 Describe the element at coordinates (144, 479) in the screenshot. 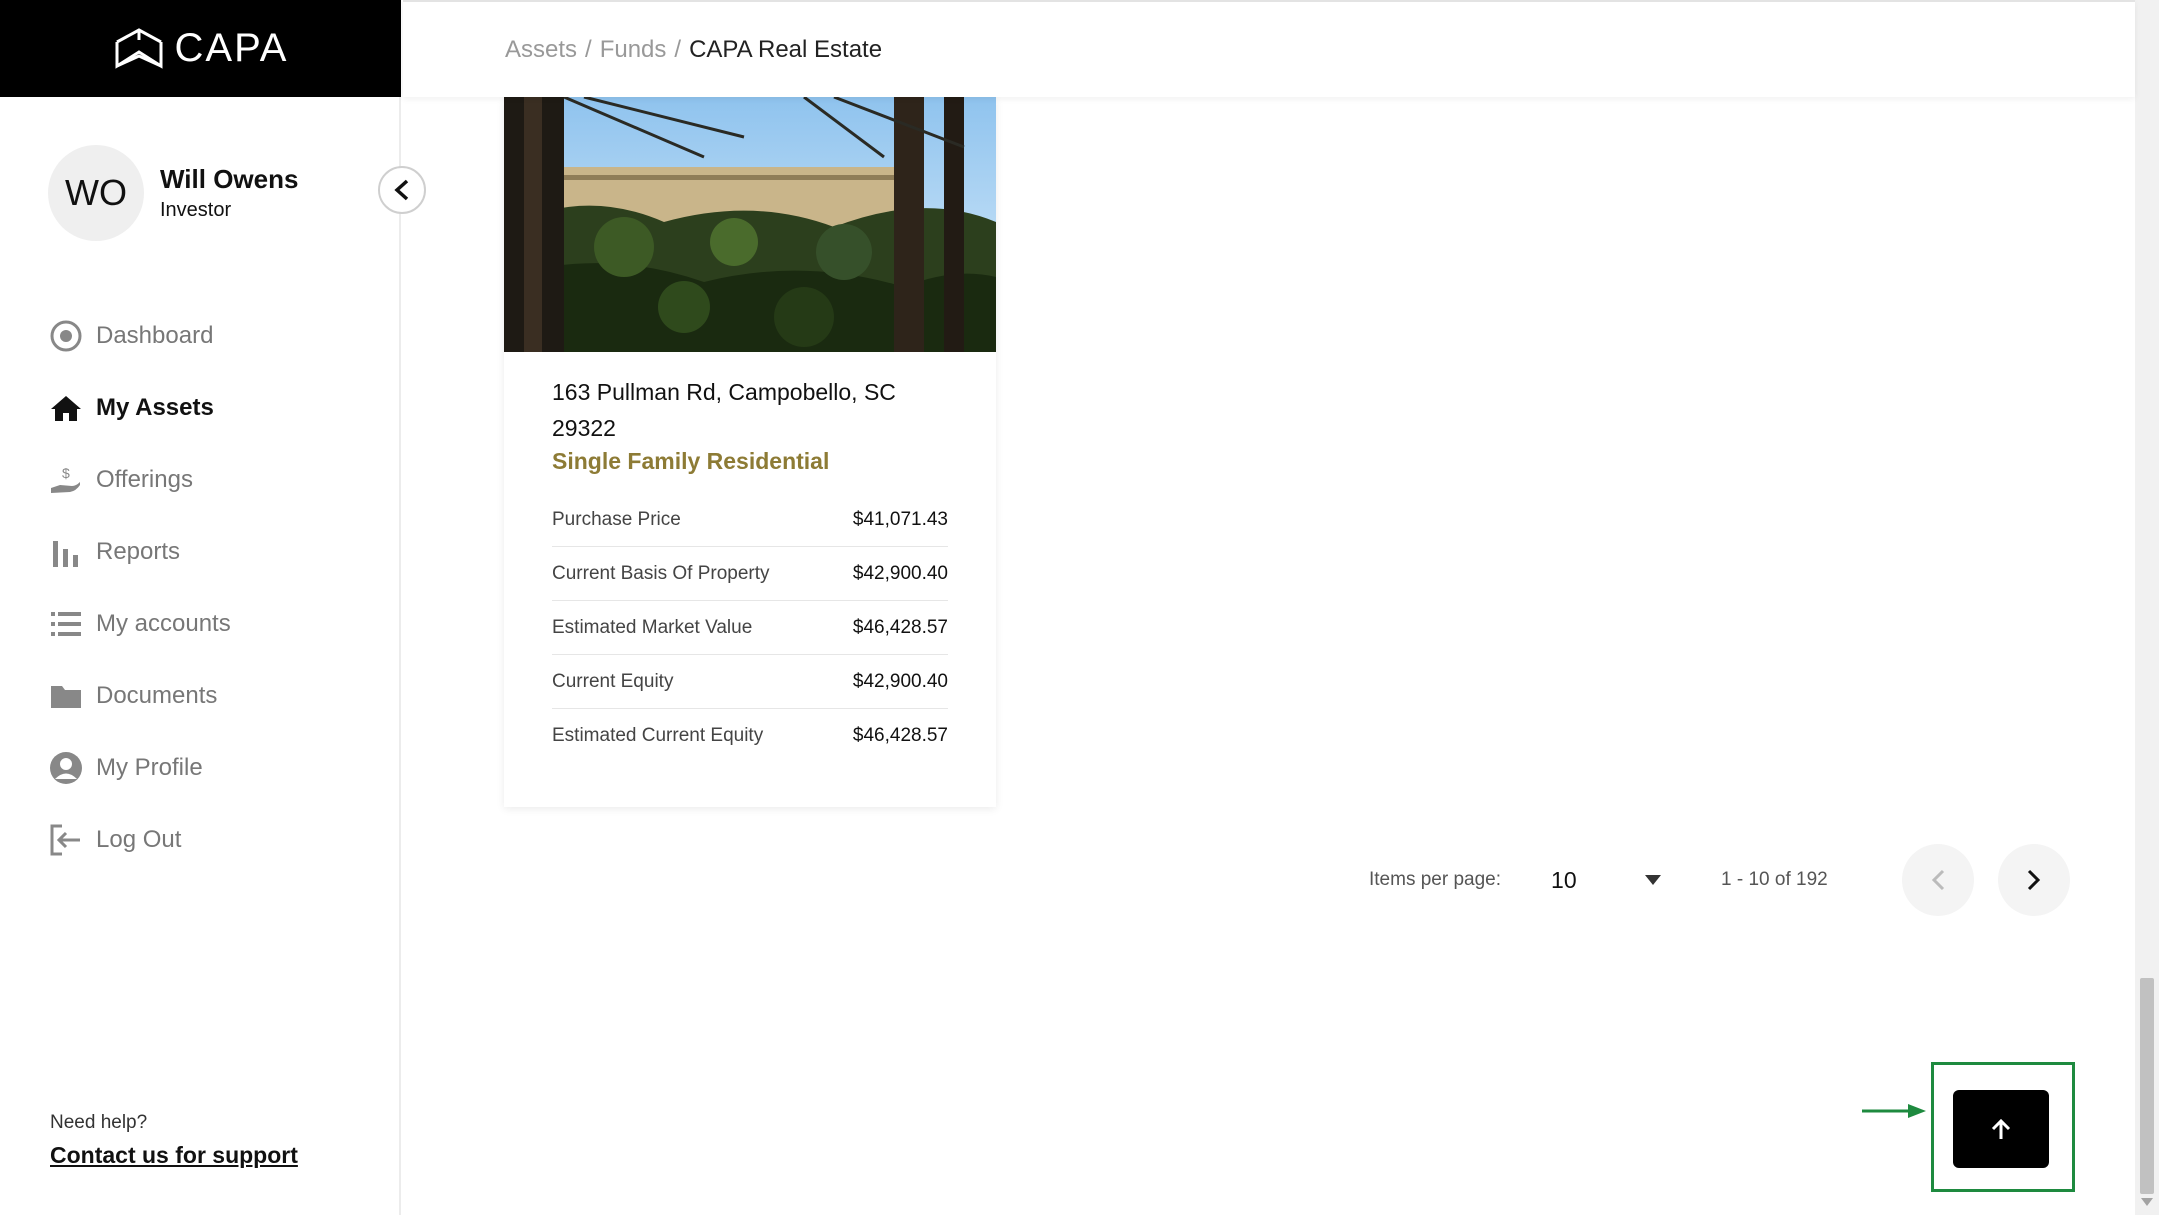

I see `sidebar-item-label: Offerings` at that location.